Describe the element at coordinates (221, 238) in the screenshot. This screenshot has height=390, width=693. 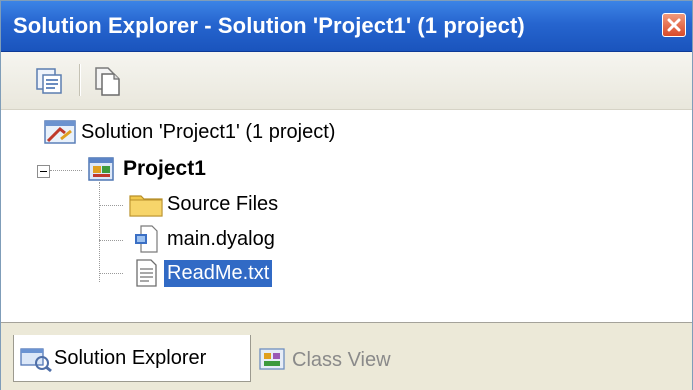
I see `main-dyalog-label: main.dyalog` at that location.